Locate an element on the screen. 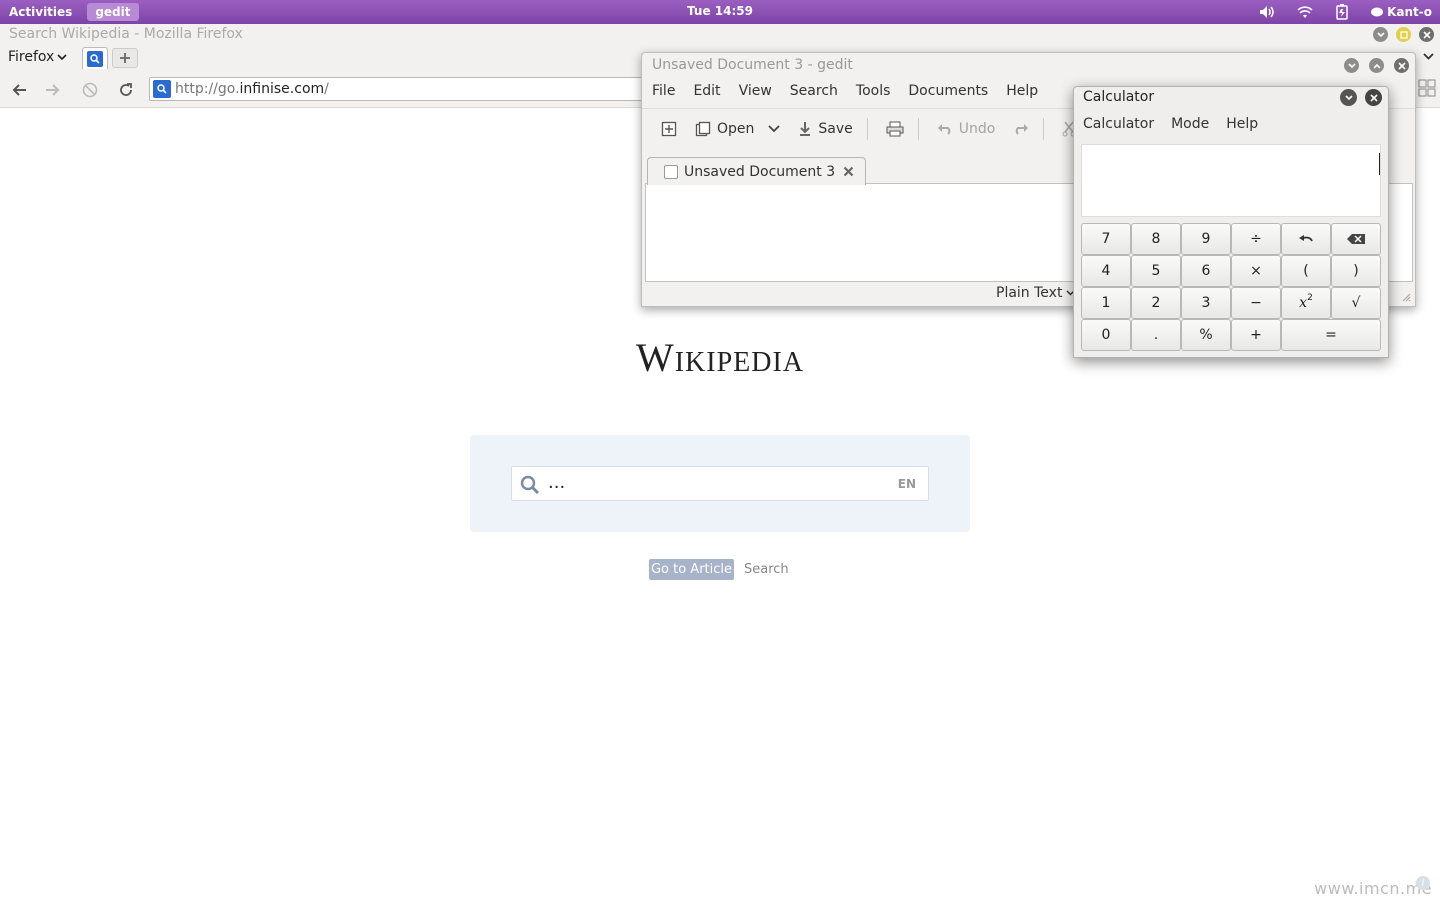 The width and height of the screenshot is (1440, 900). forward-button is located at coordinates (53, 90).